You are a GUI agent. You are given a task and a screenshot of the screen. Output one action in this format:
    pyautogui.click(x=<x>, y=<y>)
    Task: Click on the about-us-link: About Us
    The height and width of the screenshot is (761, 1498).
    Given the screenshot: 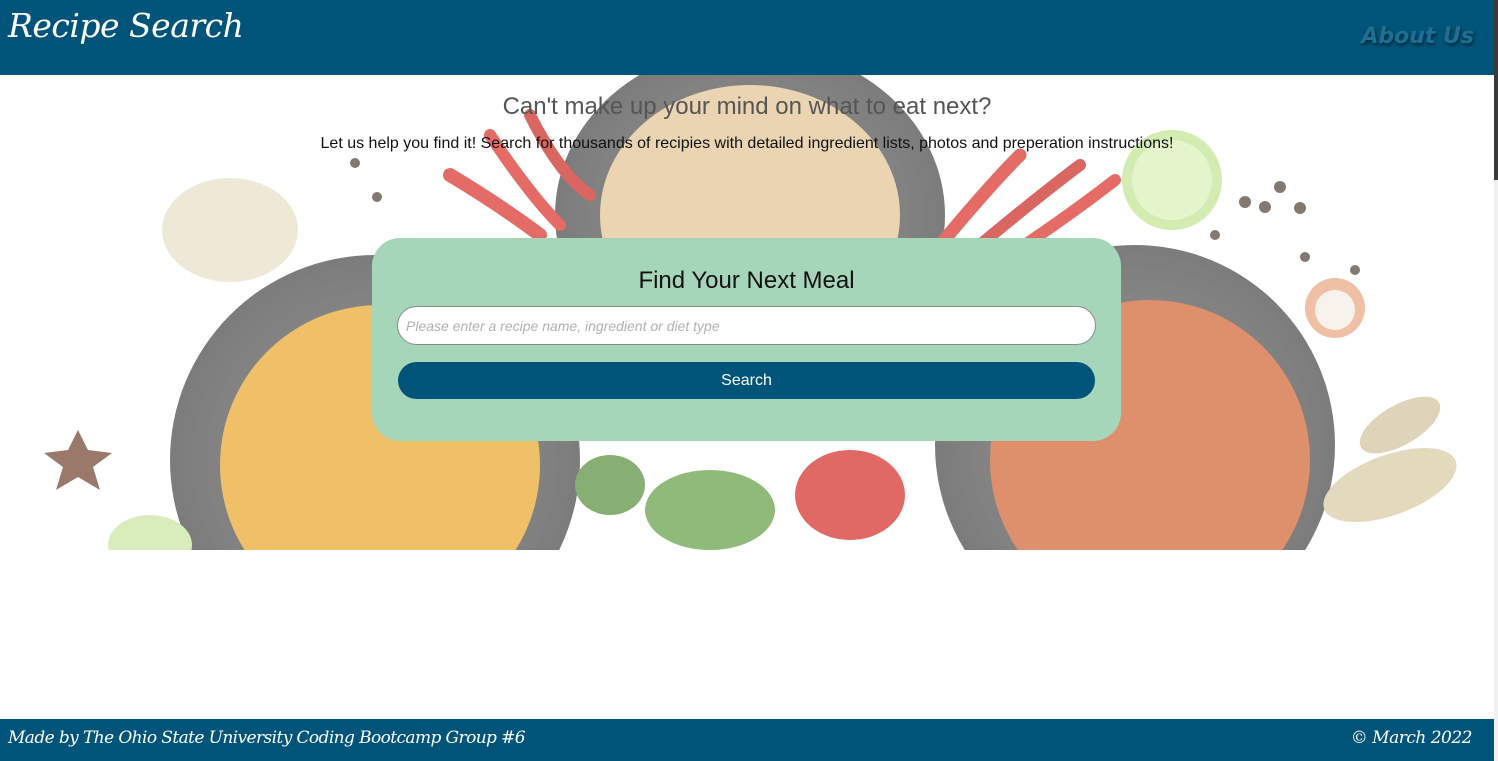 What is the action you would take?
    pyautogui.click(x=1417, y=36)
    